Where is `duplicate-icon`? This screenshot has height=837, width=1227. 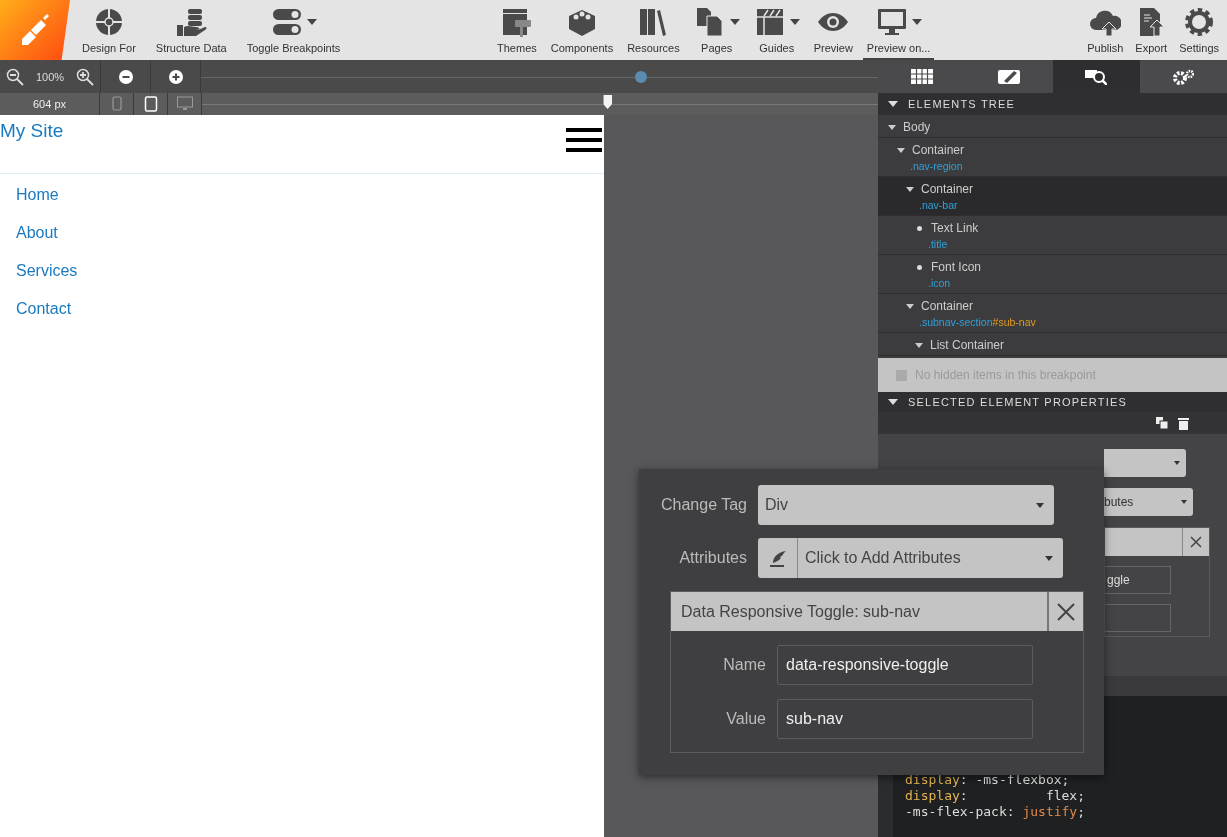 duplicate-icon is located at coordinates (1162, 423).